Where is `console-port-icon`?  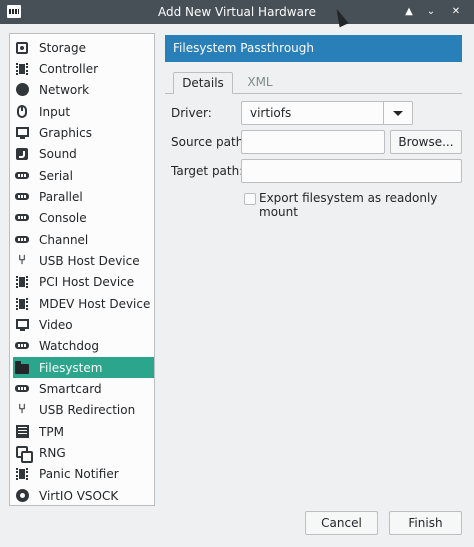
console-port-icon is located at coordinates (22, 218).